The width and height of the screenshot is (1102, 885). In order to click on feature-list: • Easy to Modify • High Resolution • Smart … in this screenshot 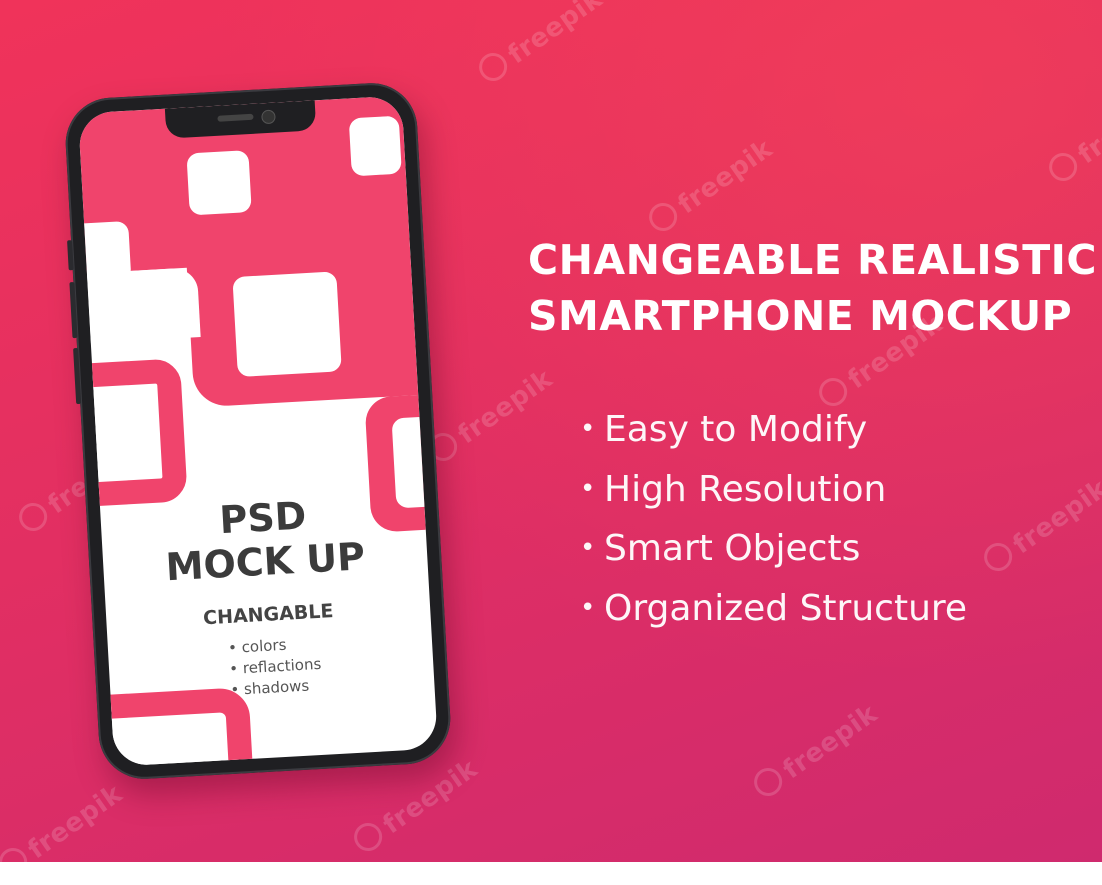, I will do `click(773, 519)`.